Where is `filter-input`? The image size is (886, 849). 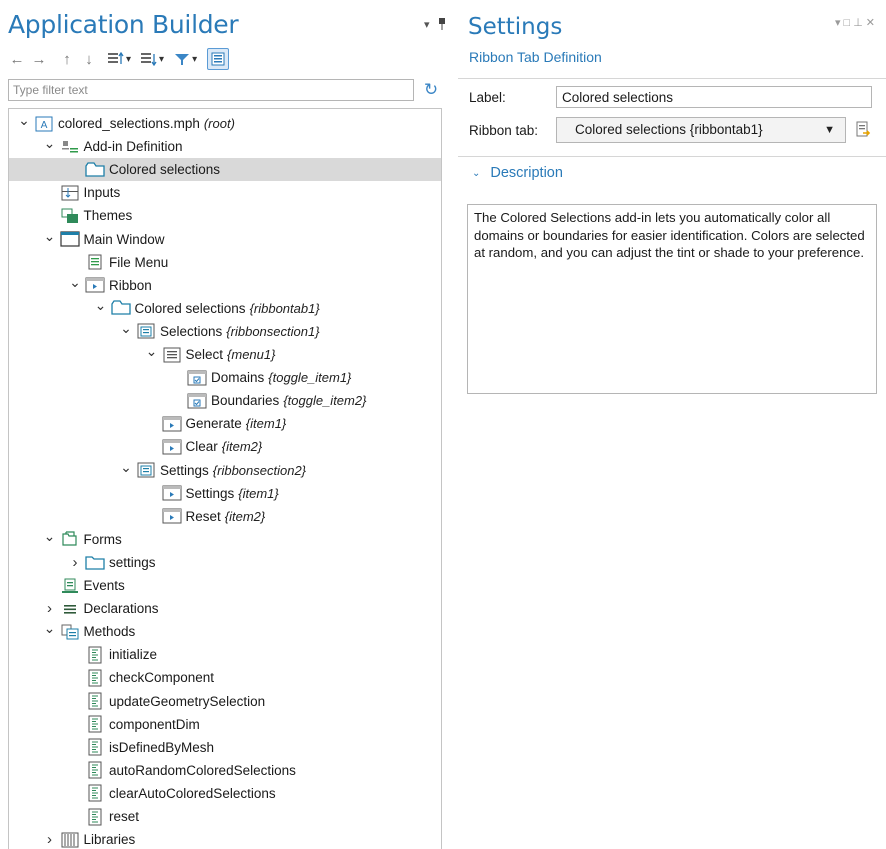 filter-input is located at coordinates (211, 90).